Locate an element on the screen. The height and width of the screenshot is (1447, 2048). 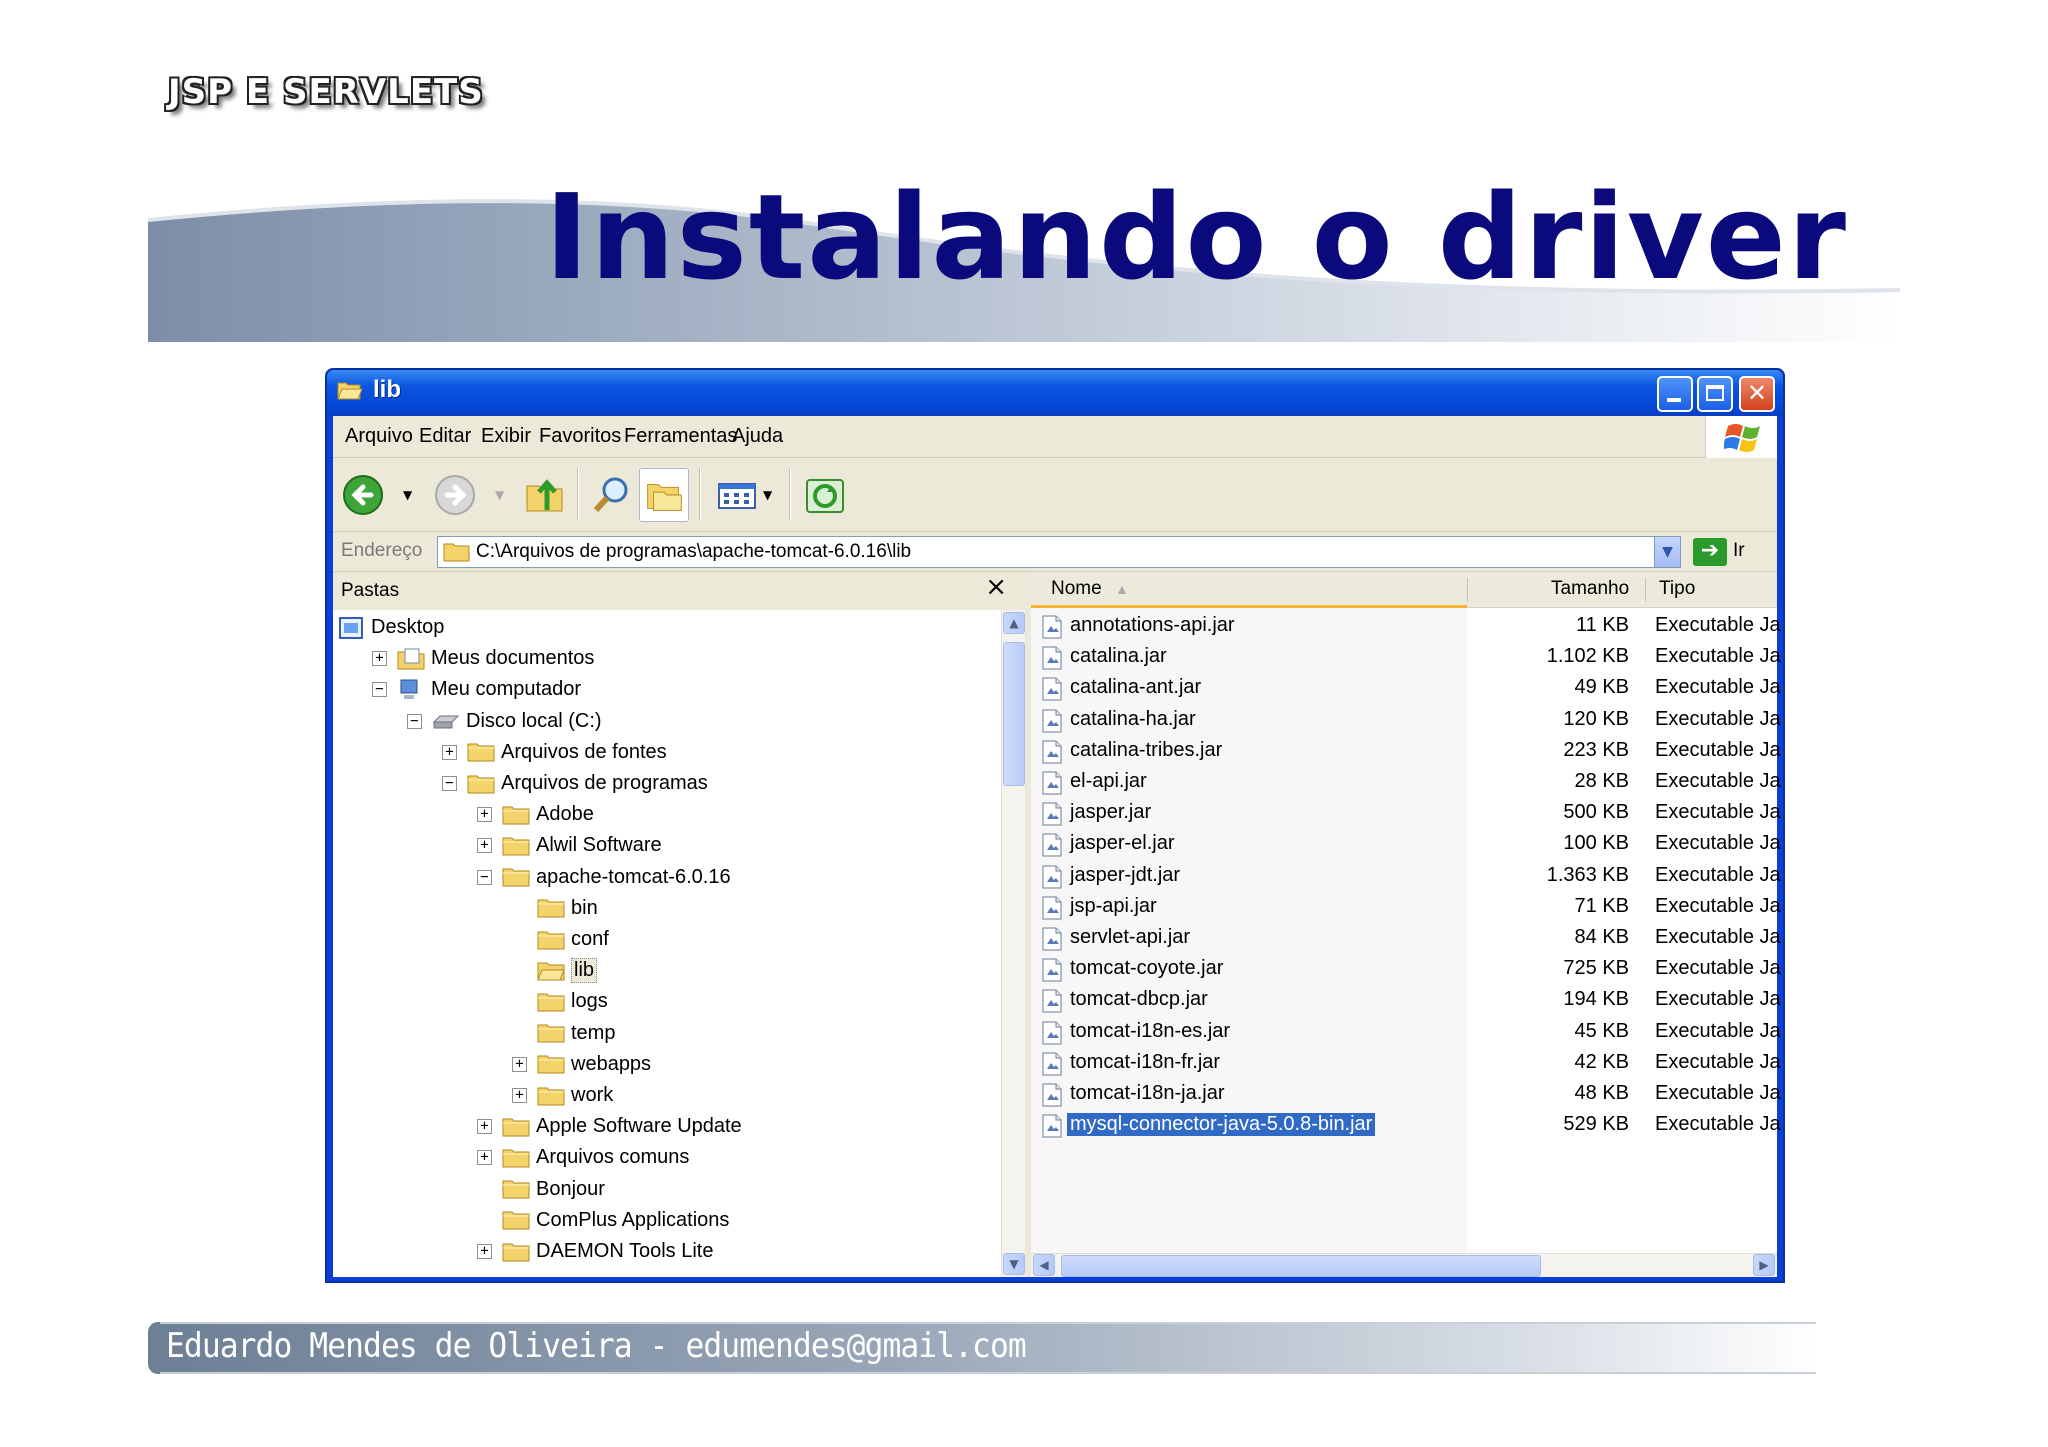
views-button is located at coordinates (738, 495).